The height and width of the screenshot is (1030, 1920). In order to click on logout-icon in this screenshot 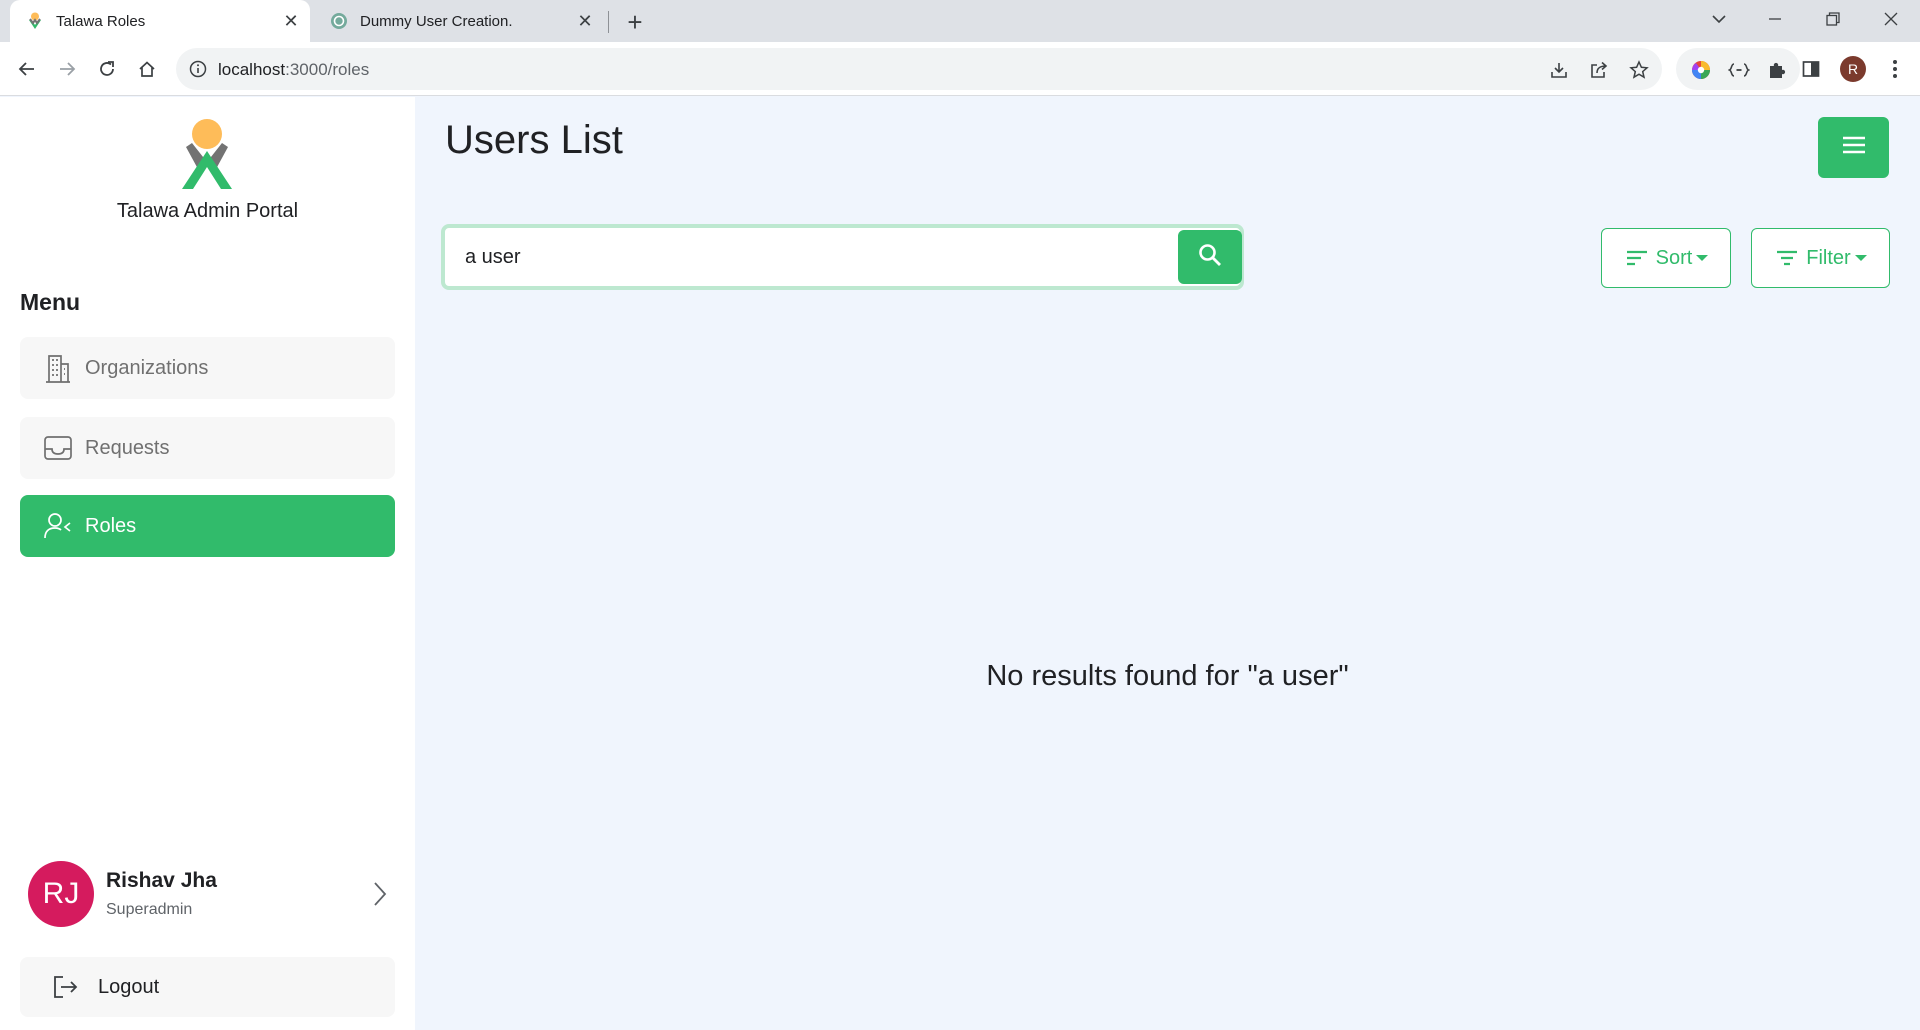, I will do `click(65, 987)`.